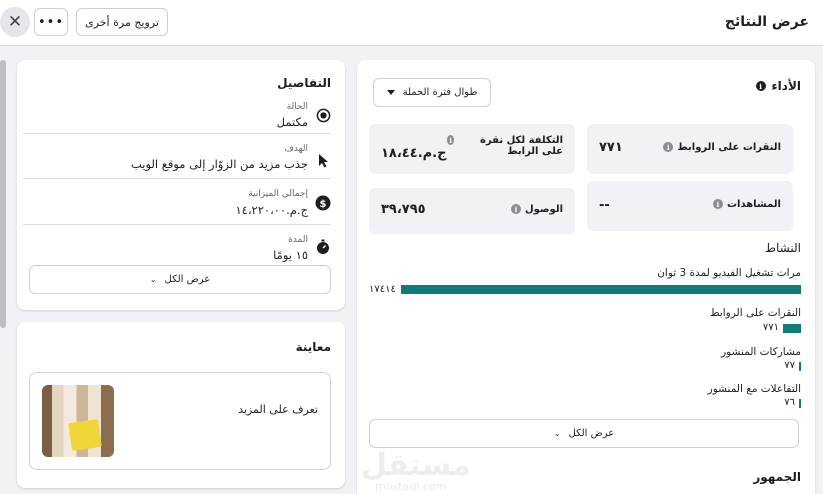  Describe the element at coordinates (78, 421) in the screenshot. I see `ad-thumbnail-image` at that location.